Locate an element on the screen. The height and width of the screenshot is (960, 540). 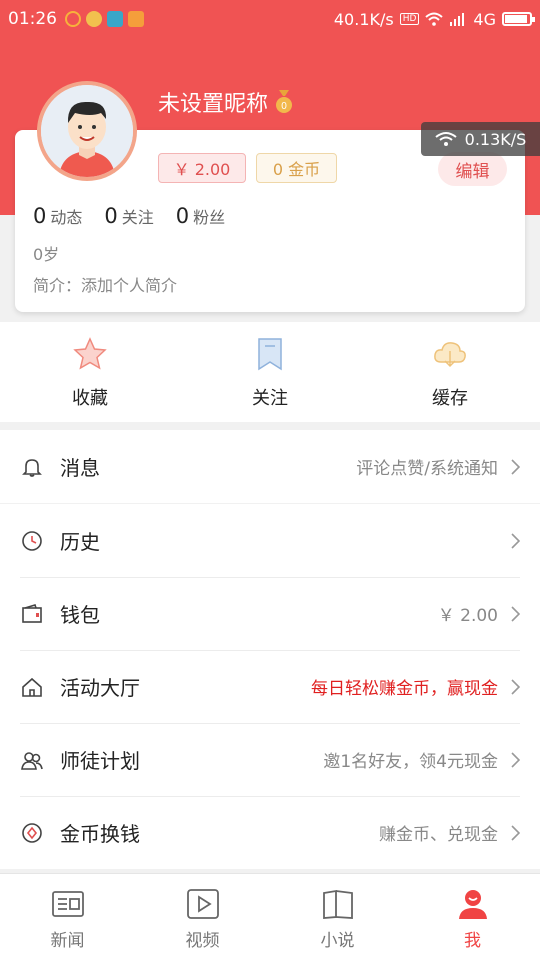
profile-intro: 简介：添加个人简介 is located at coordinates (105, 284).